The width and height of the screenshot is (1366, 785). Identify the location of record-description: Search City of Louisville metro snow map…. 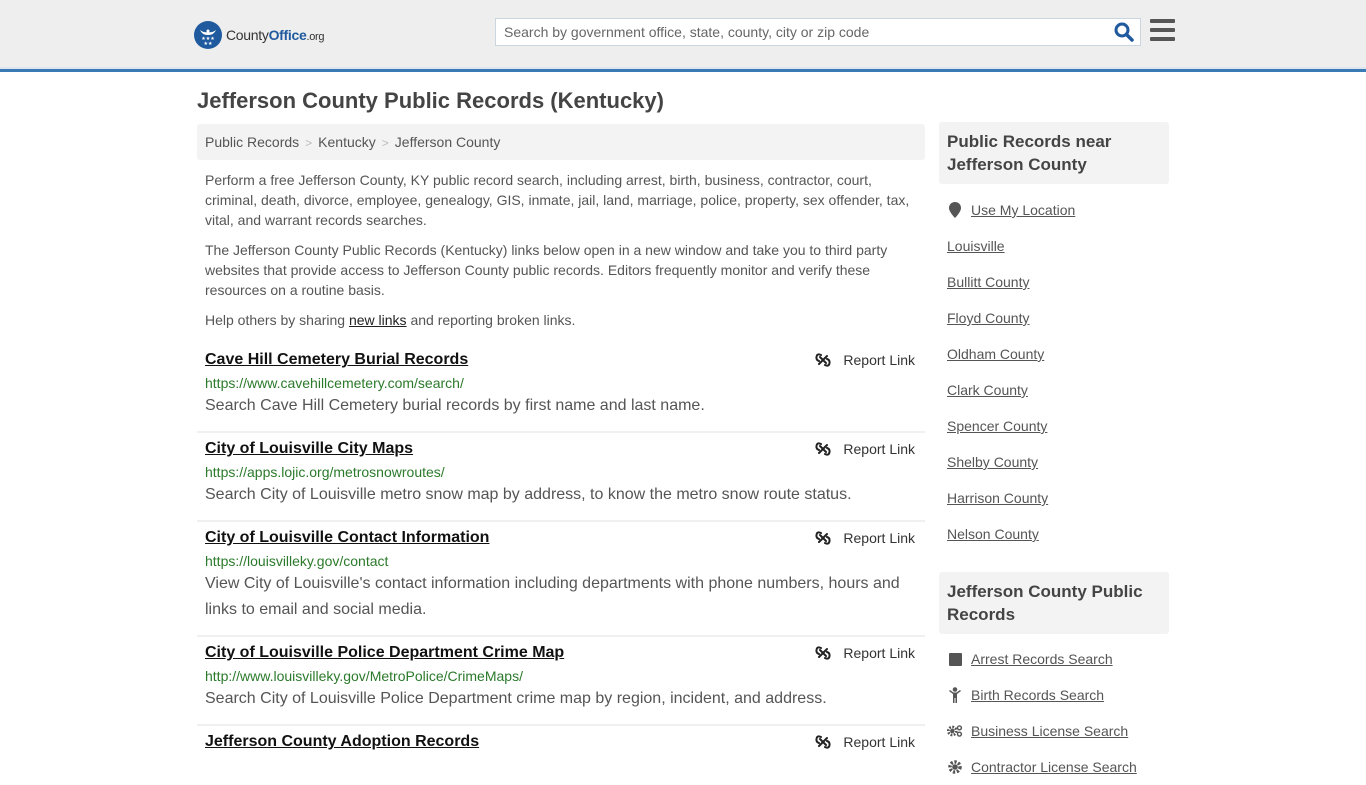
(528, 494).